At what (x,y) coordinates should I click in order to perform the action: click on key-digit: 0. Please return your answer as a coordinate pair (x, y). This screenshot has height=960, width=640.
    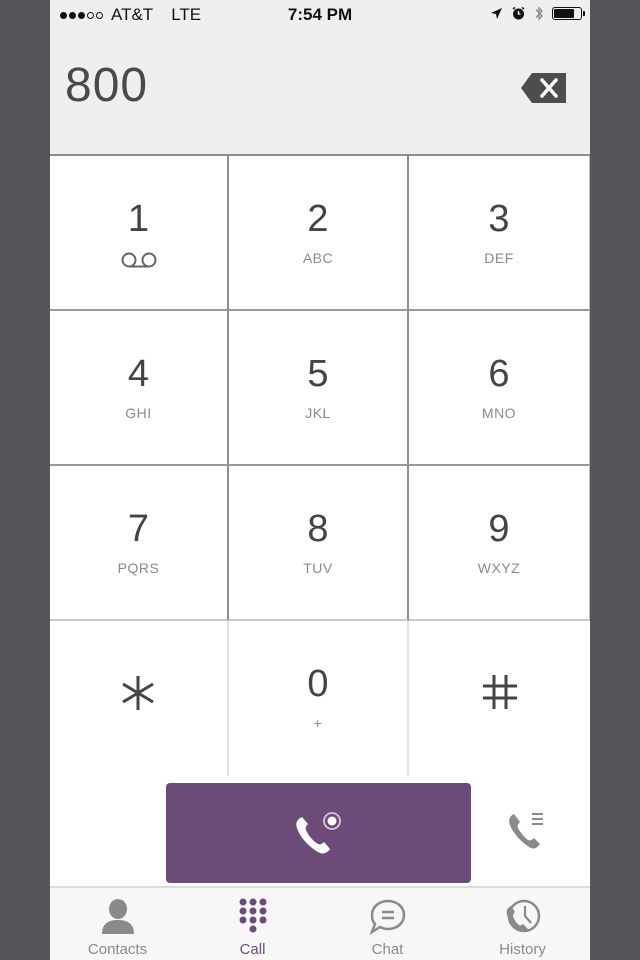
    Looking at the image, I should click on (318, 684).